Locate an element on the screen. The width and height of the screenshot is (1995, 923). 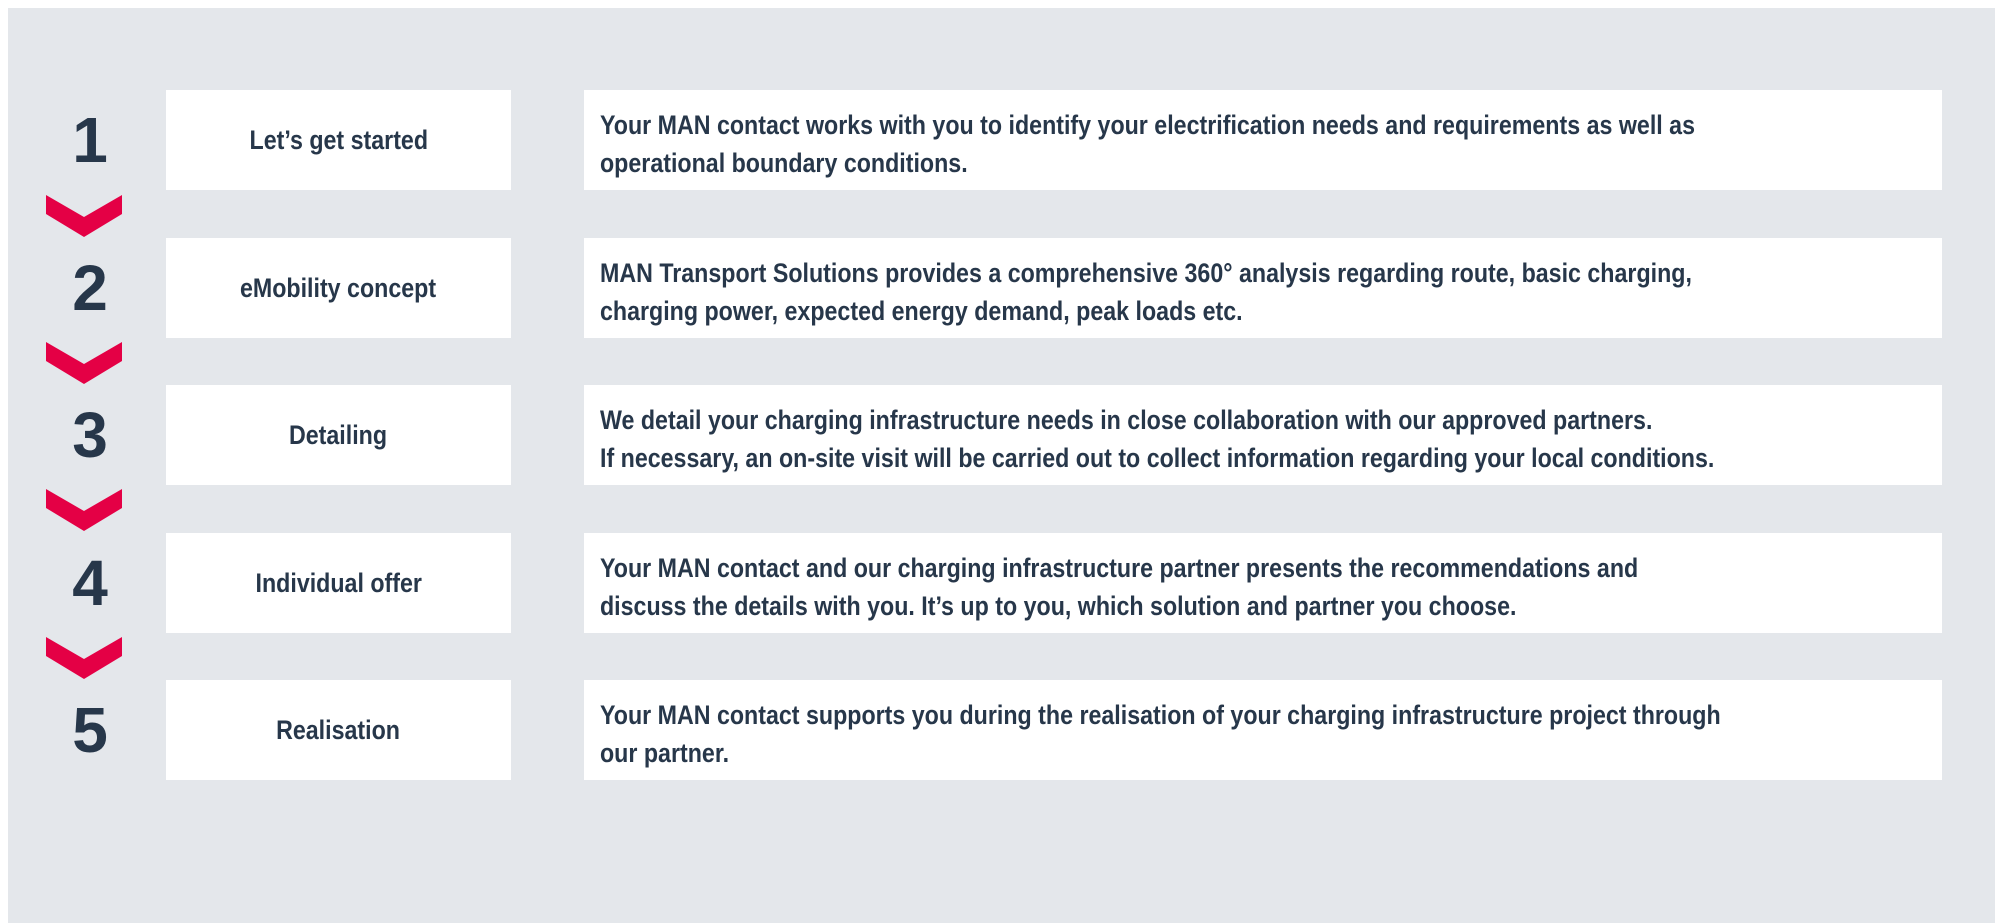
step-title-box: Realisation is located at coordinates (338, 730).